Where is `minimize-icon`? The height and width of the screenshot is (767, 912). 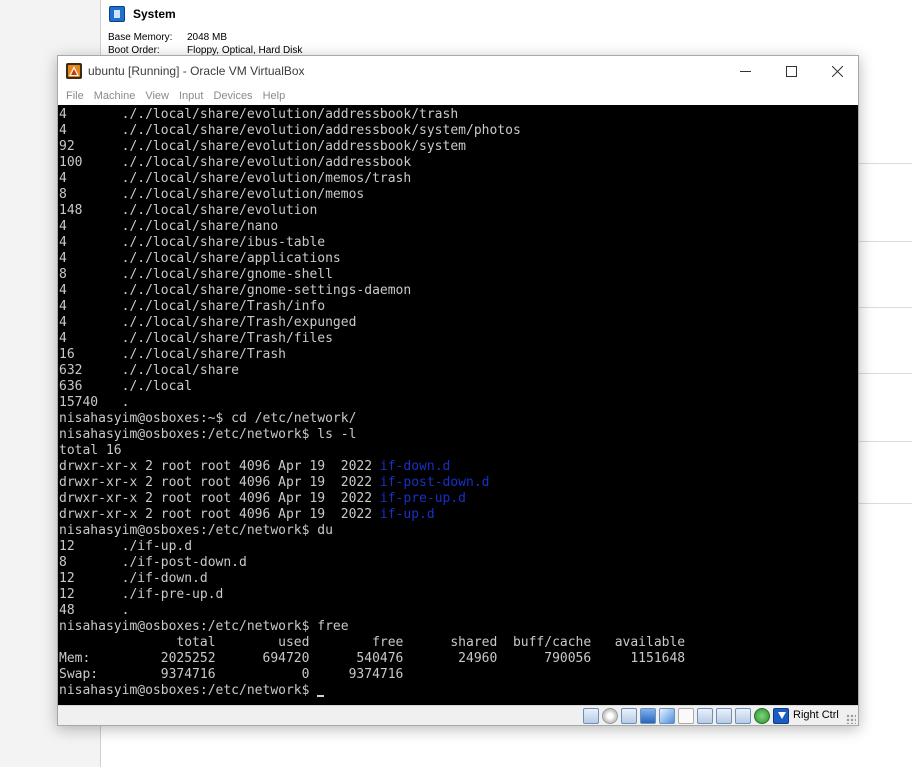 minimize-icon is located at coordinates (745, 71).